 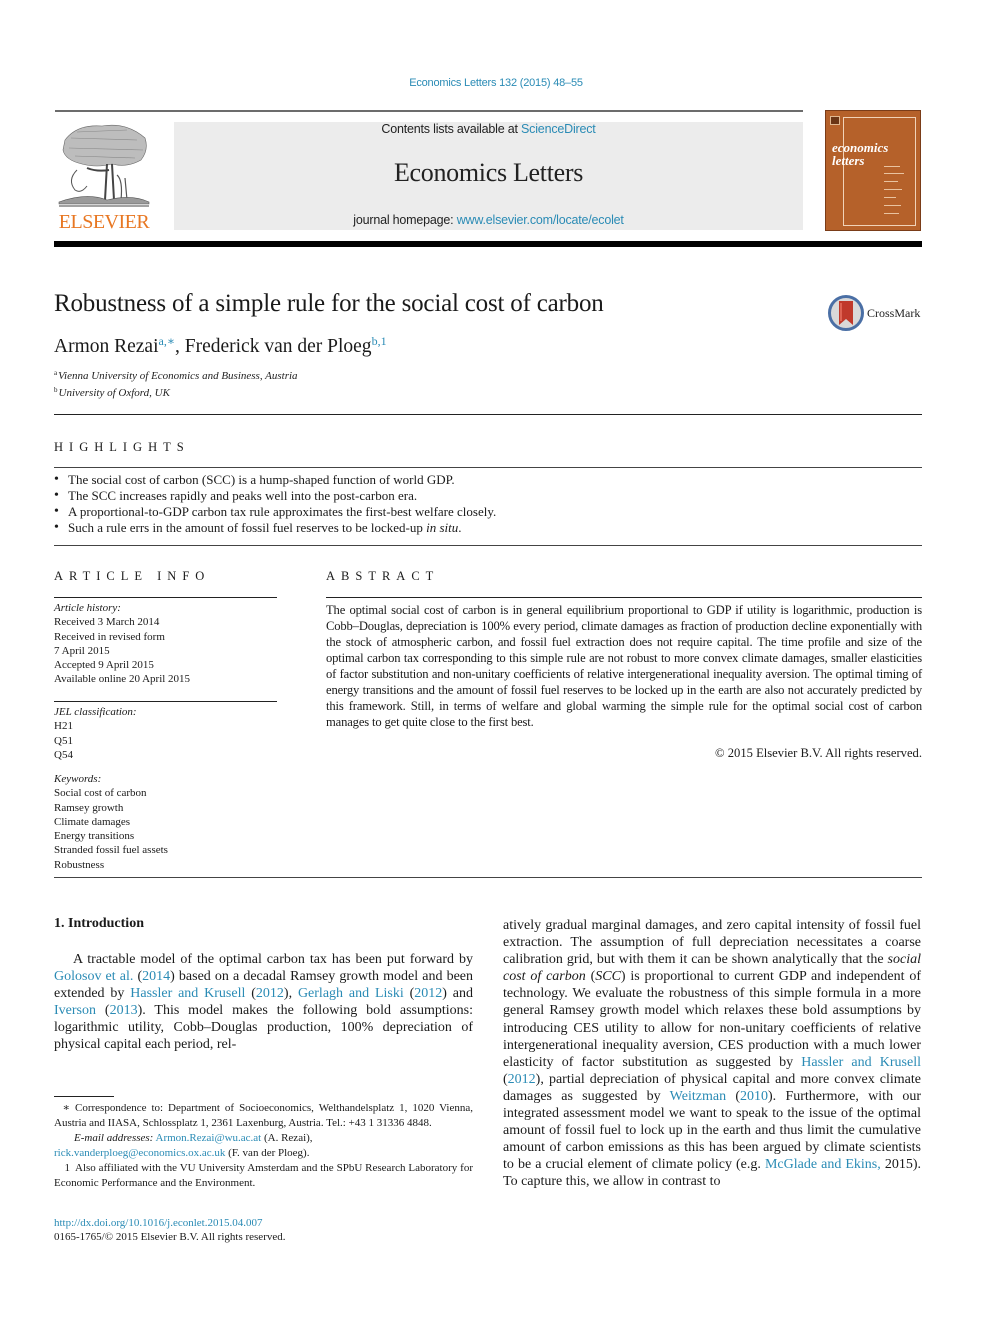 What do you see at coordinates (95, 733) in the screenshot?
I see `jel-classification: JEL classification: H21 Q51 Q54` at bounding box center [95, 733].